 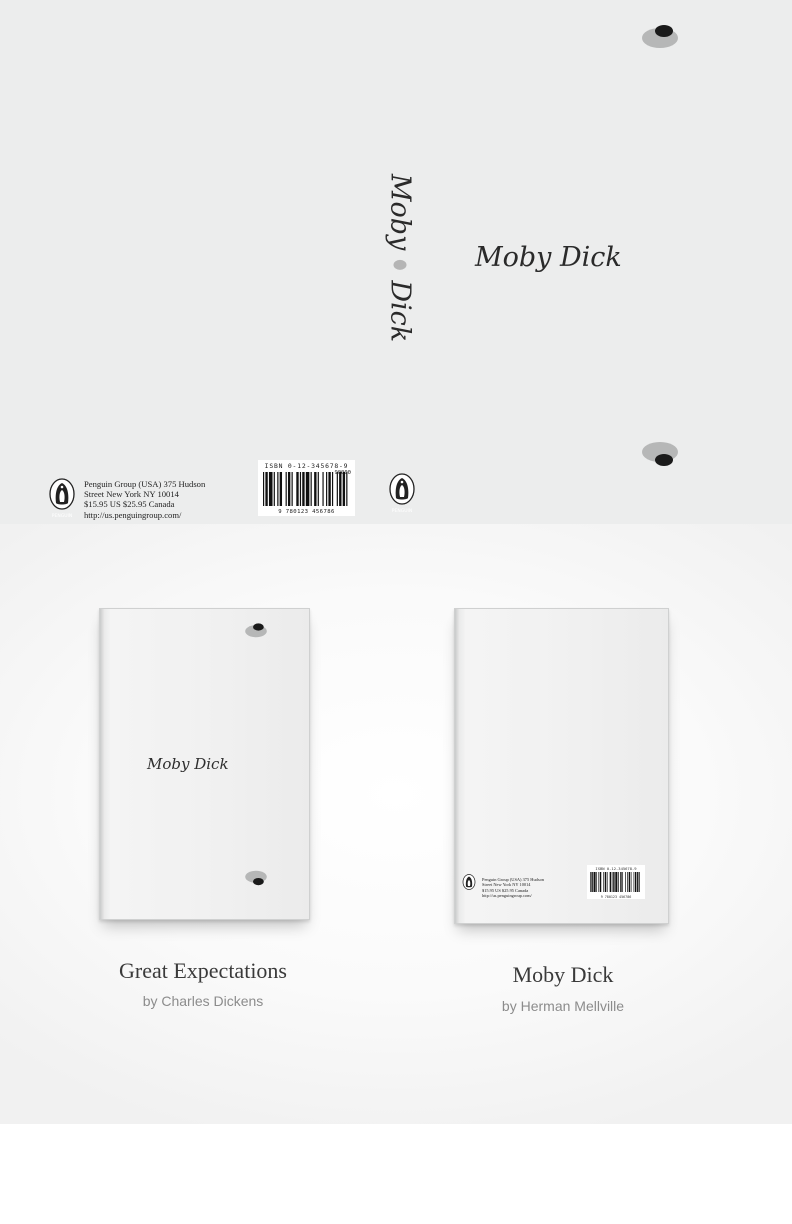 I want to click on book-cover-title: Moby Dick, so click(x=188, y=764).